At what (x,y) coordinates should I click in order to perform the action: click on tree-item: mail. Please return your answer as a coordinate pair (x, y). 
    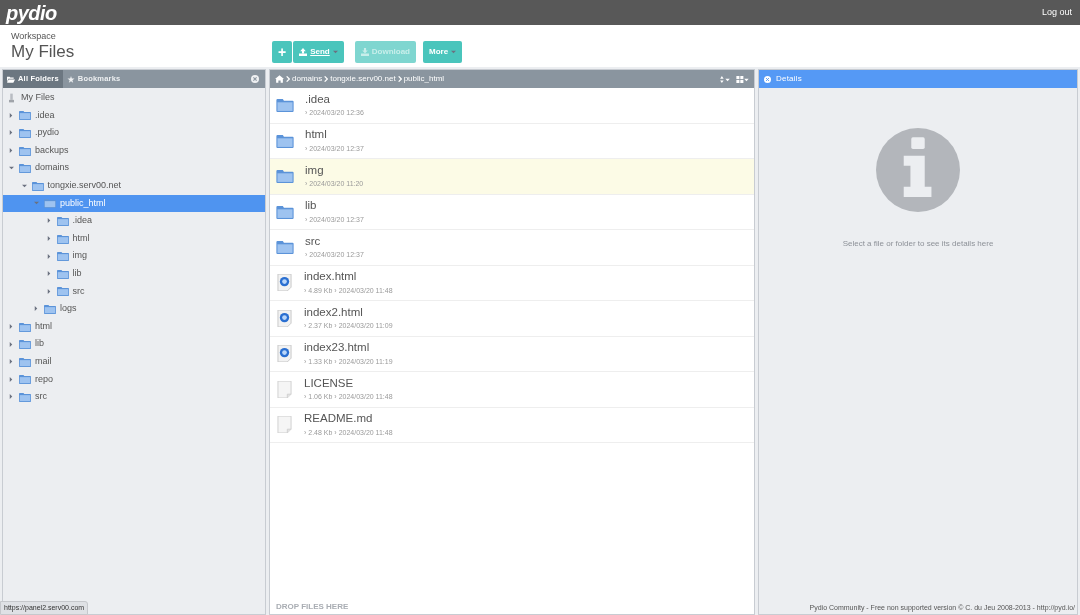
    Looking at the image, I should click on (134, 361).